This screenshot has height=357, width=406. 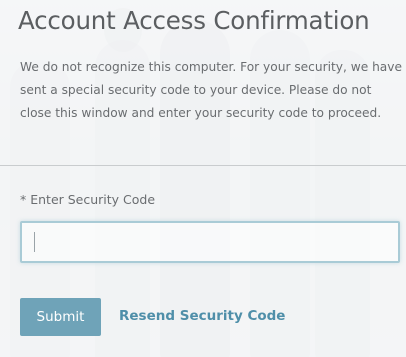 What do you see at coordinates (88, 199) in the screenshot?
I see `security-code-label: * Enter Security Code` at bounding box center [88, 199].